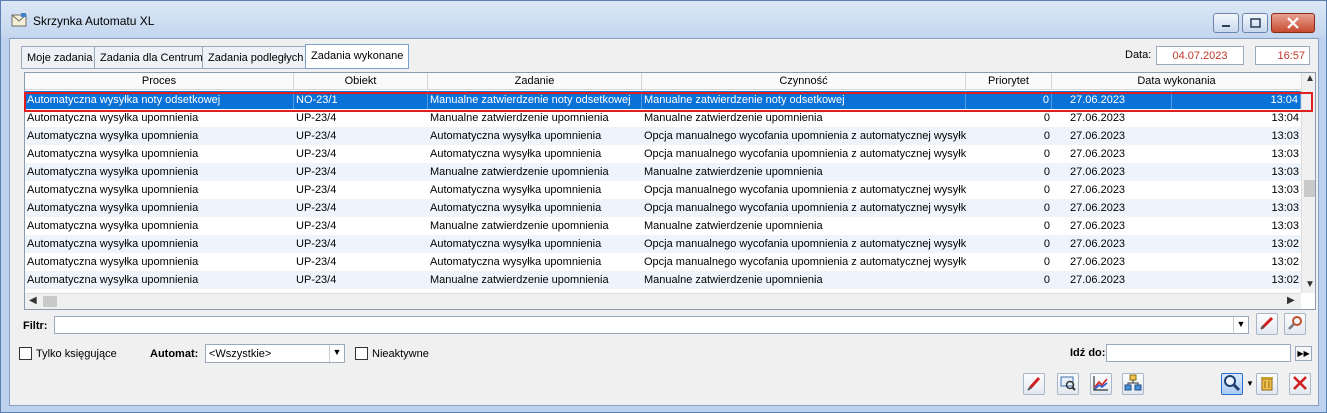 This screenshot has height=413, width=1327. What do you see at coordinates (804, 100) in the screenshot?
I see `cell-activity: Manualne zatwierdzenie noty odsetkowej` at bounding box center [804, 100].